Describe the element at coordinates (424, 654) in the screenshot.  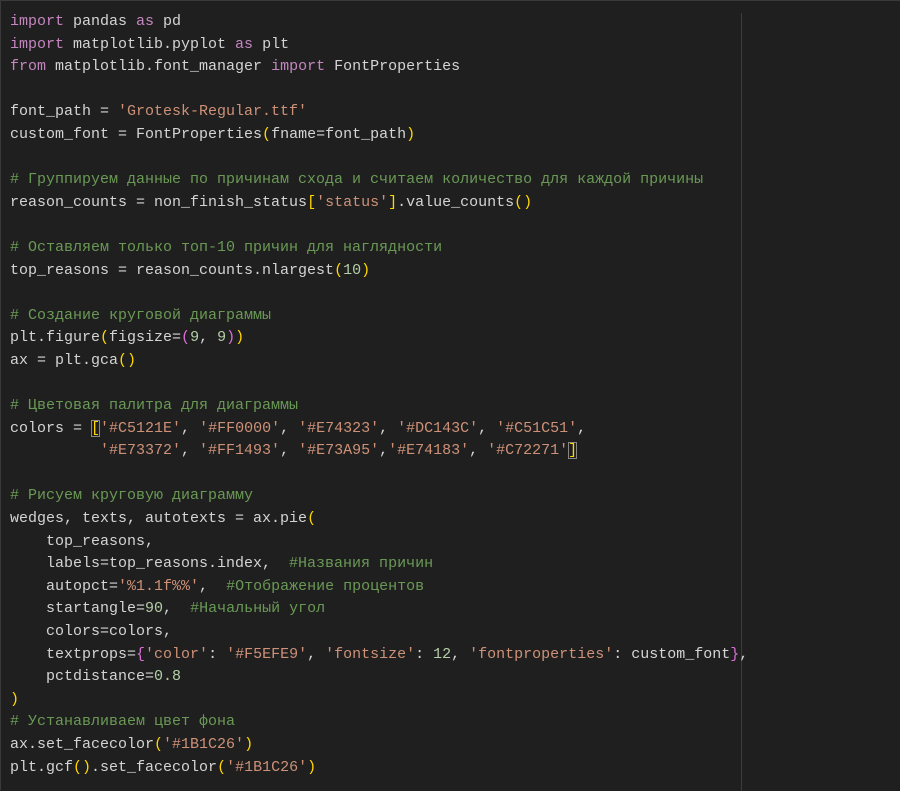
I see `code-token: :` at that location.